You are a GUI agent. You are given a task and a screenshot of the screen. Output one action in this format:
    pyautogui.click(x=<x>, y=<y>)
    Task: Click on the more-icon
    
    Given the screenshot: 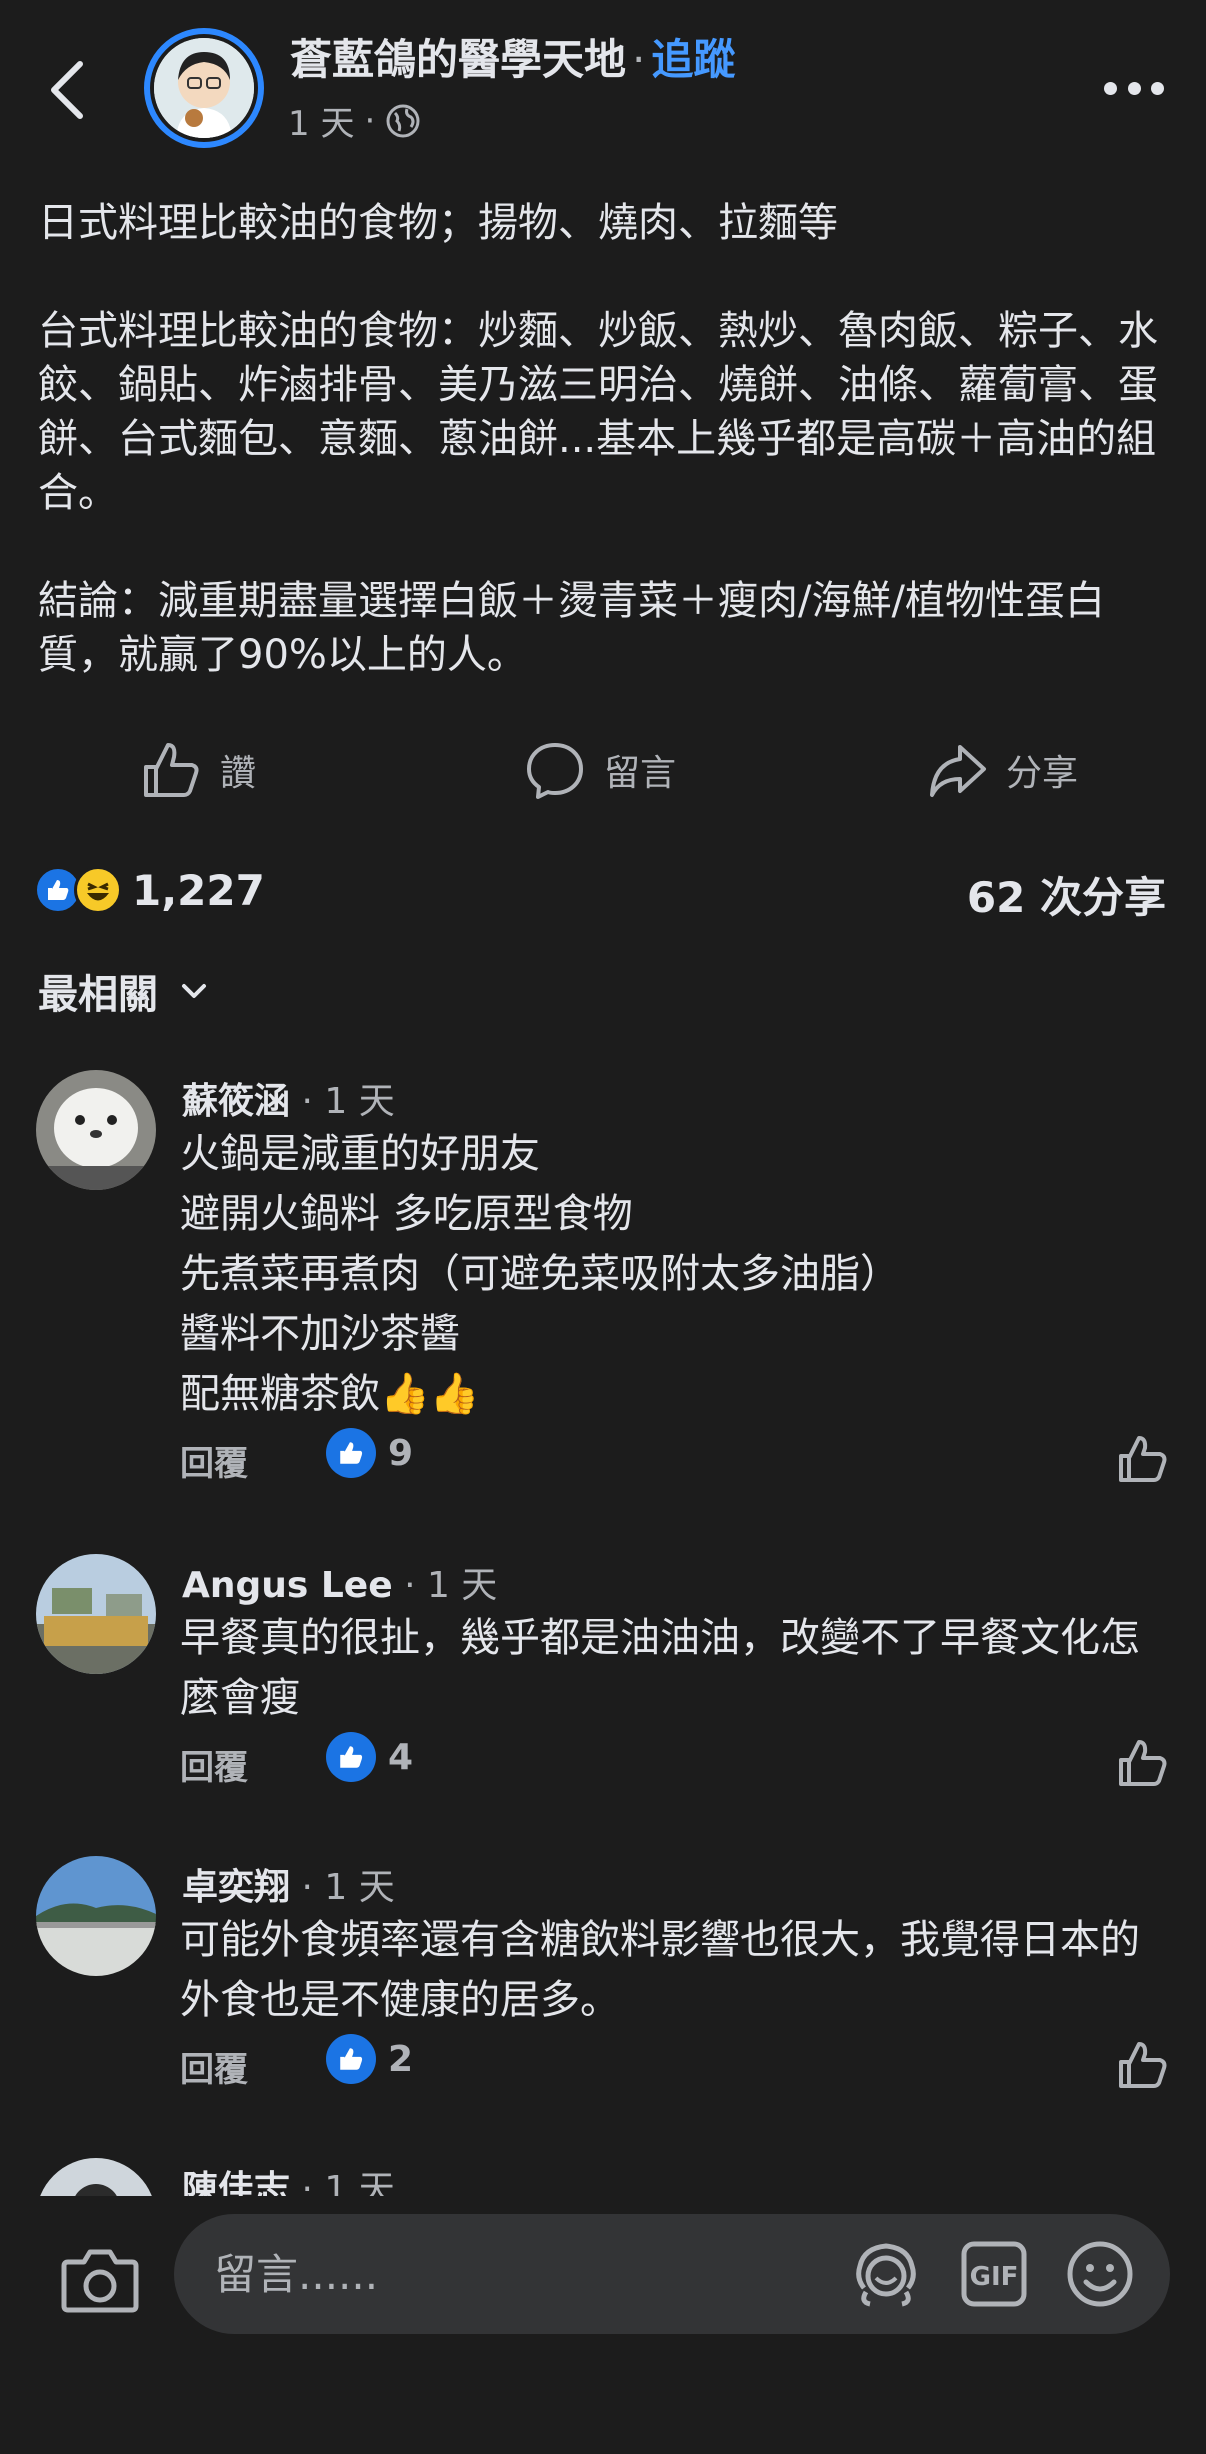 What is the action you would take?
    pyautogui.click(x=1134, y=88)
    